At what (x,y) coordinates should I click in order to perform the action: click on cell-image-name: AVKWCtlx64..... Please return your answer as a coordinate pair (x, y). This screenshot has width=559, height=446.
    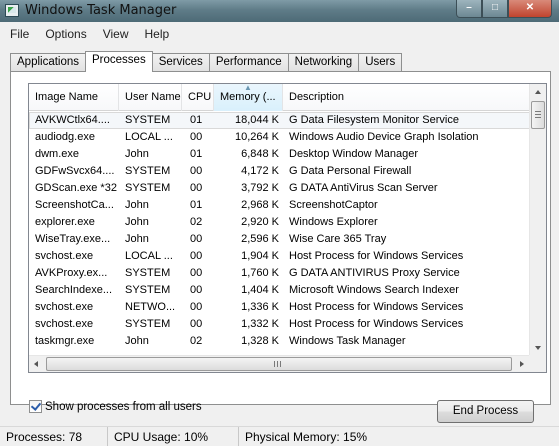
    Looking at the image, I should click on (74, 120).